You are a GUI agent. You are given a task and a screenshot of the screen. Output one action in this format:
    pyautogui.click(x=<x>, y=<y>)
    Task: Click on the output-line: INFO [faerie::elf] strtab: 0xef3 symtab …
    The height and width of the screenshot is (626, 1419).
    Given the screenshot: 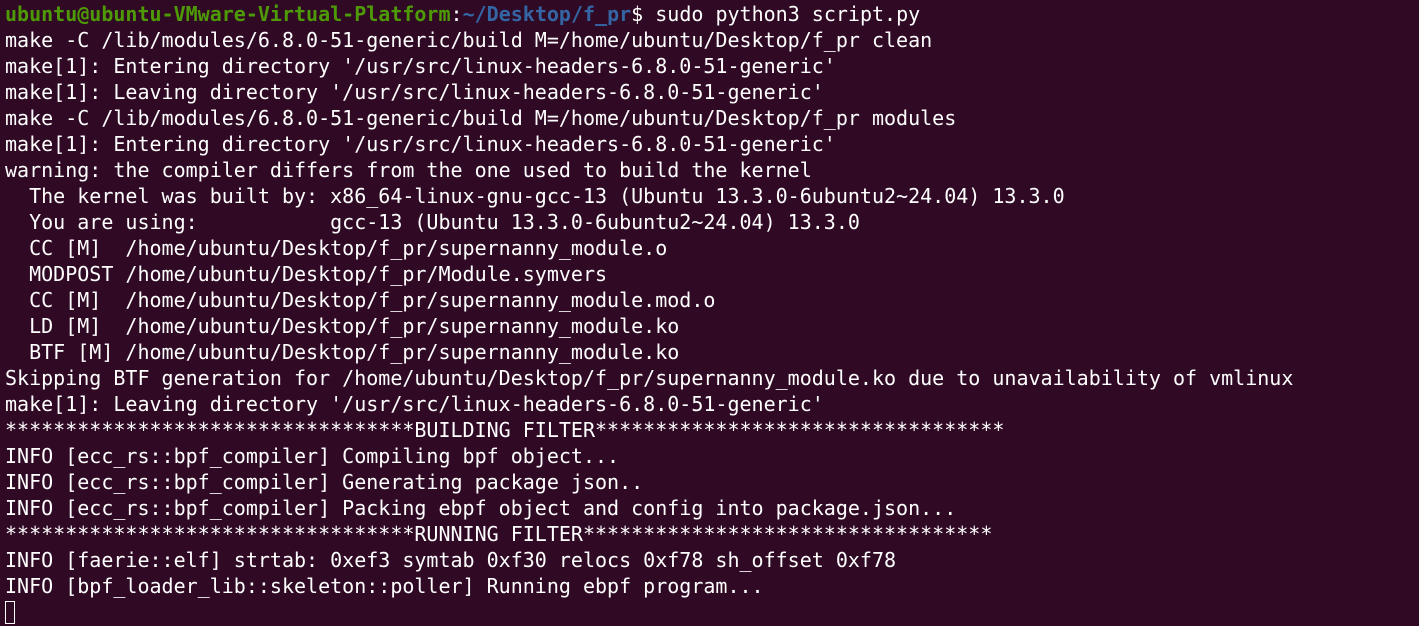 What is the action you would take?
    pyautogui.click(x=451, y=560)
    